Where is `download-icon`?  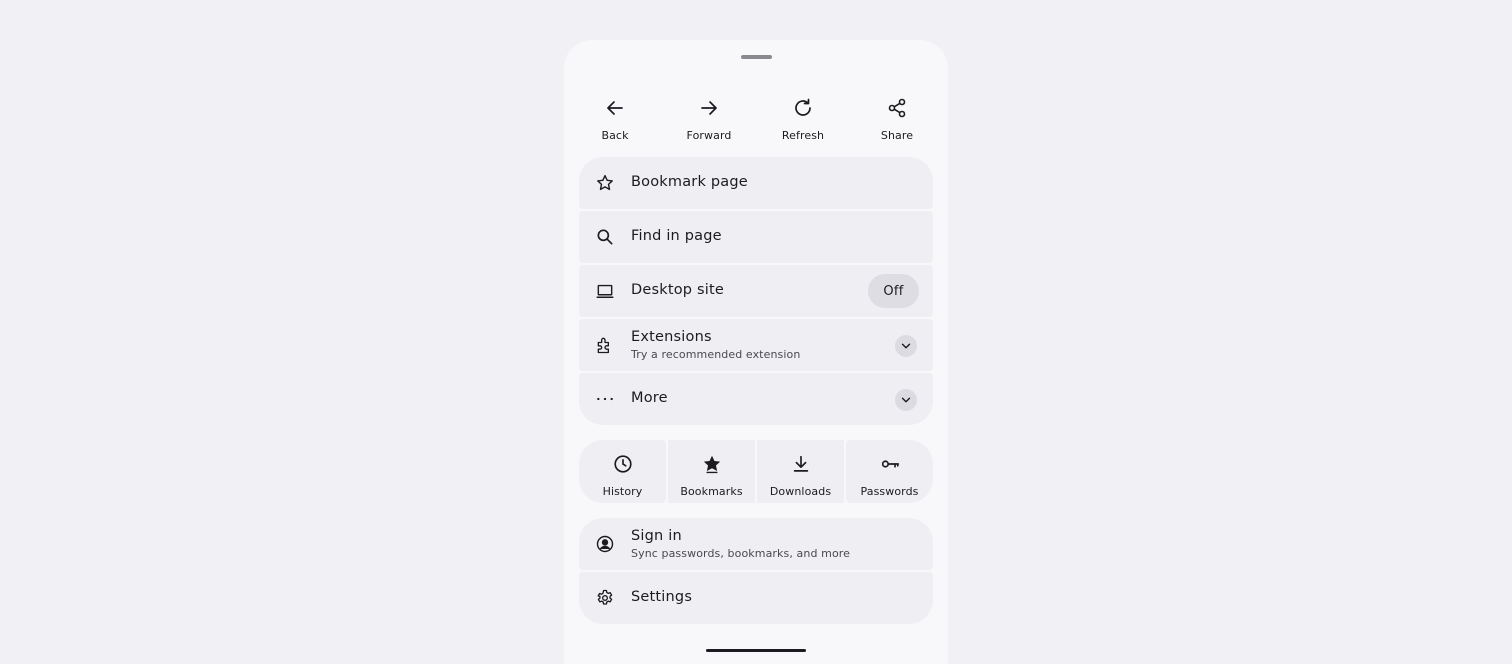 download-icon is located at coordinates (801, 464).